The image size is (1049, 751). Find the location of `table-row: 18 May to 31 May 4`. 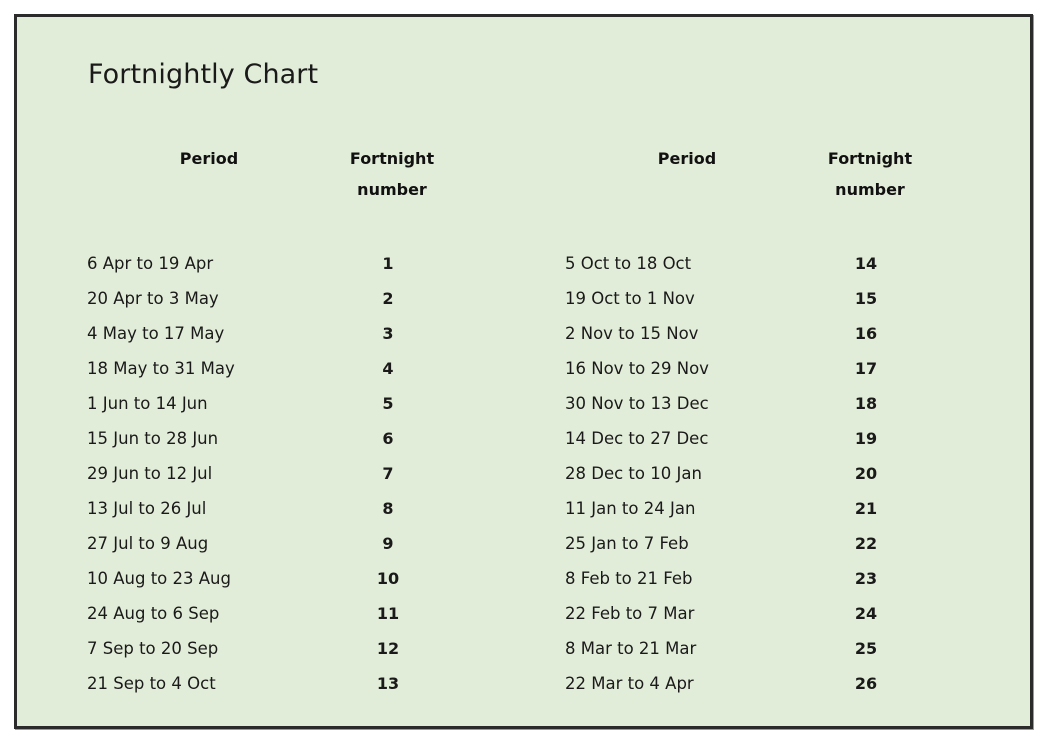

table-row: 18 May to 31 May 4 is located at coordinates (270, 368).